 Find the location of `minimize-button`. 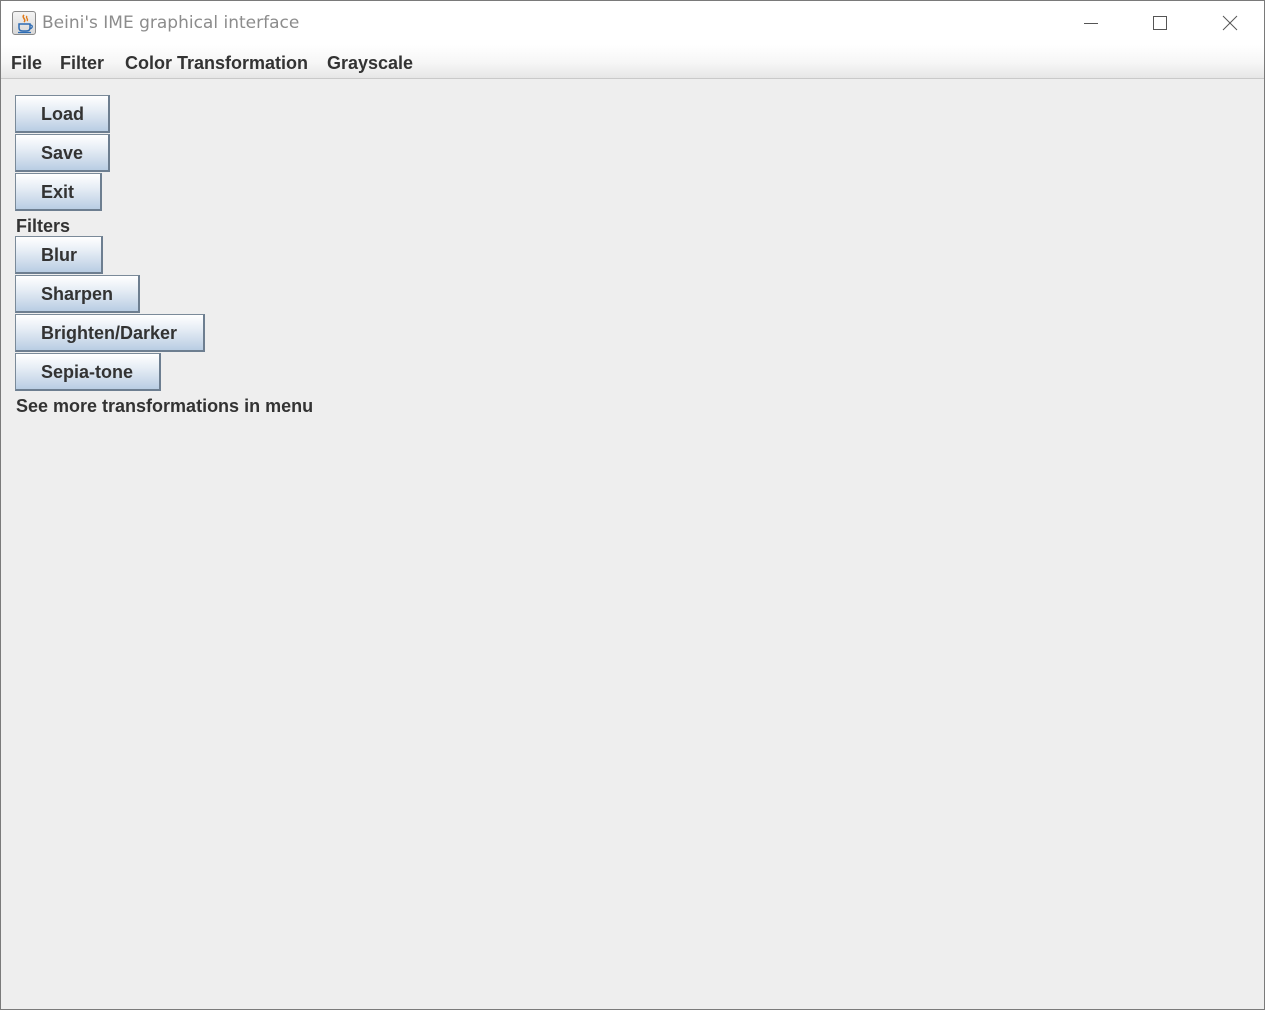

minimize-button is located at coordinates (1091, 23).